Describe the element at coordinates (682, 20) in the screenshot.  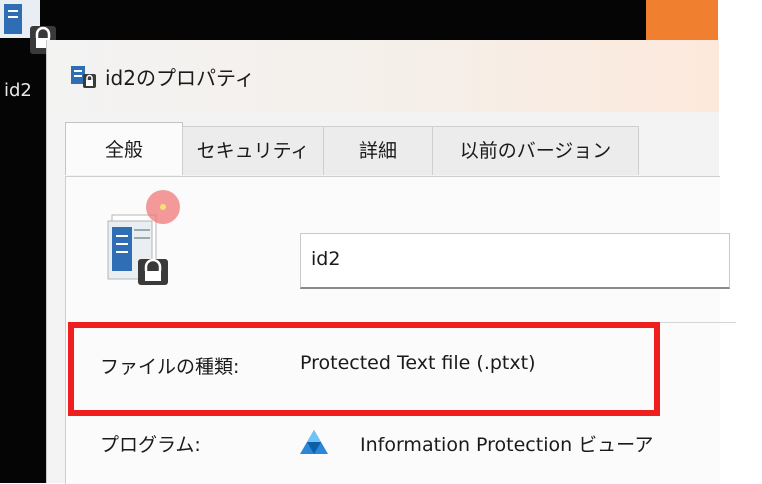
I see `desktop-accent` at that location.